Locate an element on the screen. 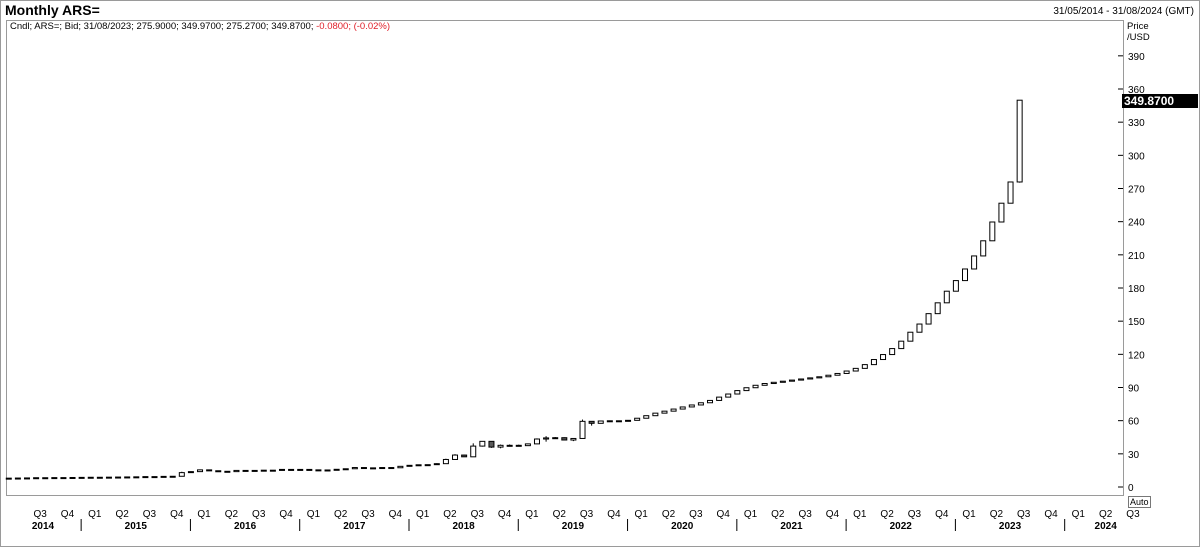 Image resolution: width=1200 pixels, height=547 pixels. y-tick-label: 120 is located at coordinates (1136, 355).